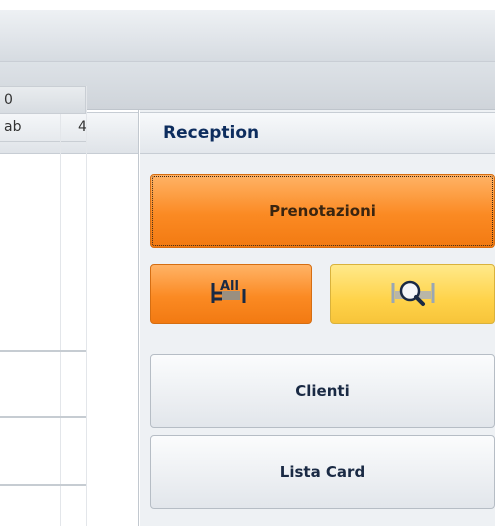 The image size is (495, 526). What do you see at coordinates (13, 127) in the screenshot?
I see `grid-cell: ab` at bounding box center [13, 127].